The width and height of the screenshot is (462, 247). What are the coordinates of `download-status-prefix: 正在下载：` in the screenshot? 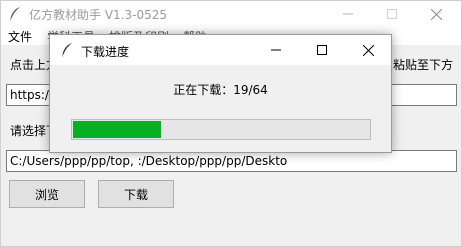 It's located at (203, 90).